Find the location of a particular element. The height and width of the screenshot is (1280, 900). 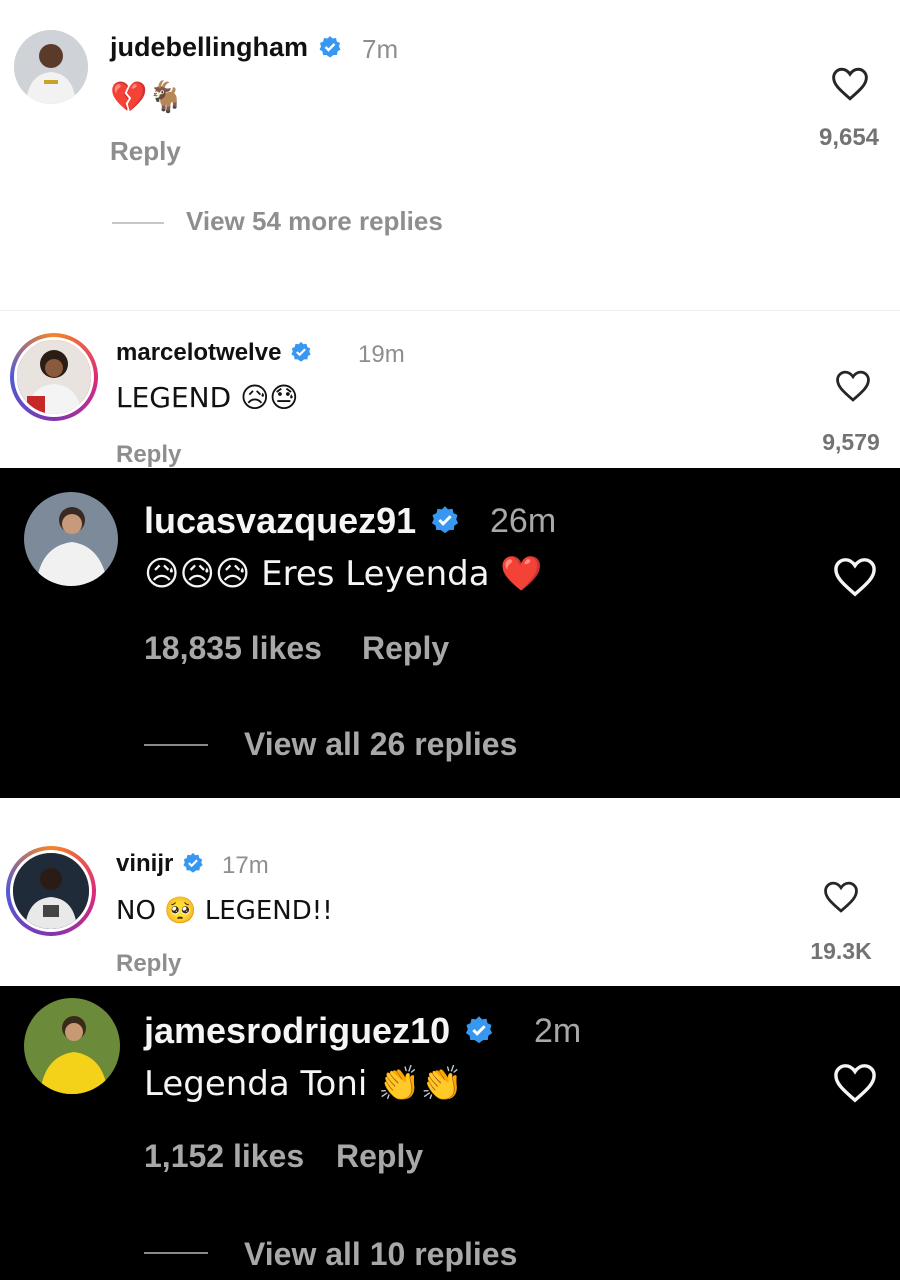

view-replies-link: View 54 more replies is located at coordinates (314, 221).